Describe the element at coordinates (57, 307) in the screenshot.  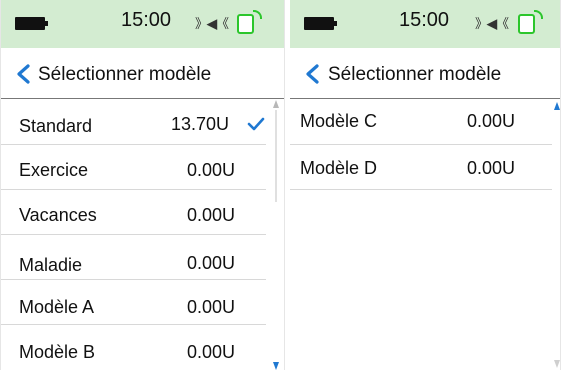
I see `row-name: Modèle A` at that location.